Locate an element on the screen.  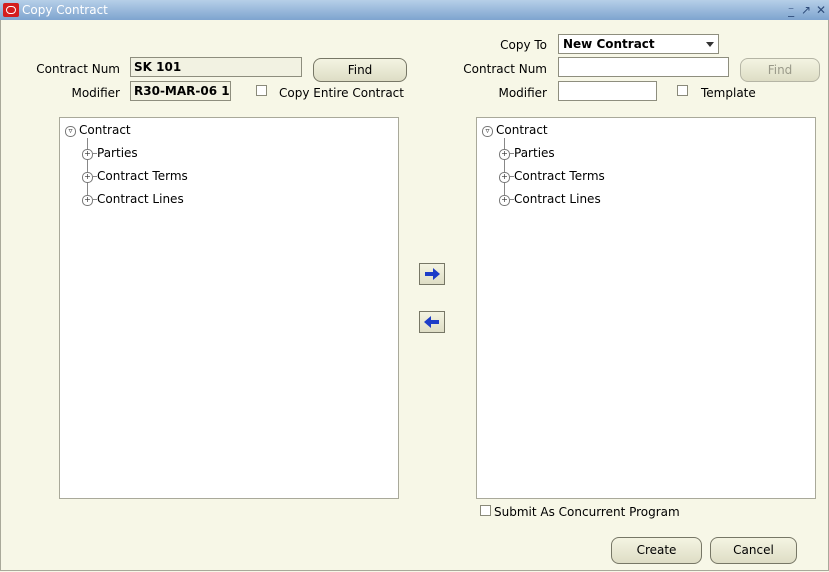
copy-right-button is located at coordinates (432, 274).